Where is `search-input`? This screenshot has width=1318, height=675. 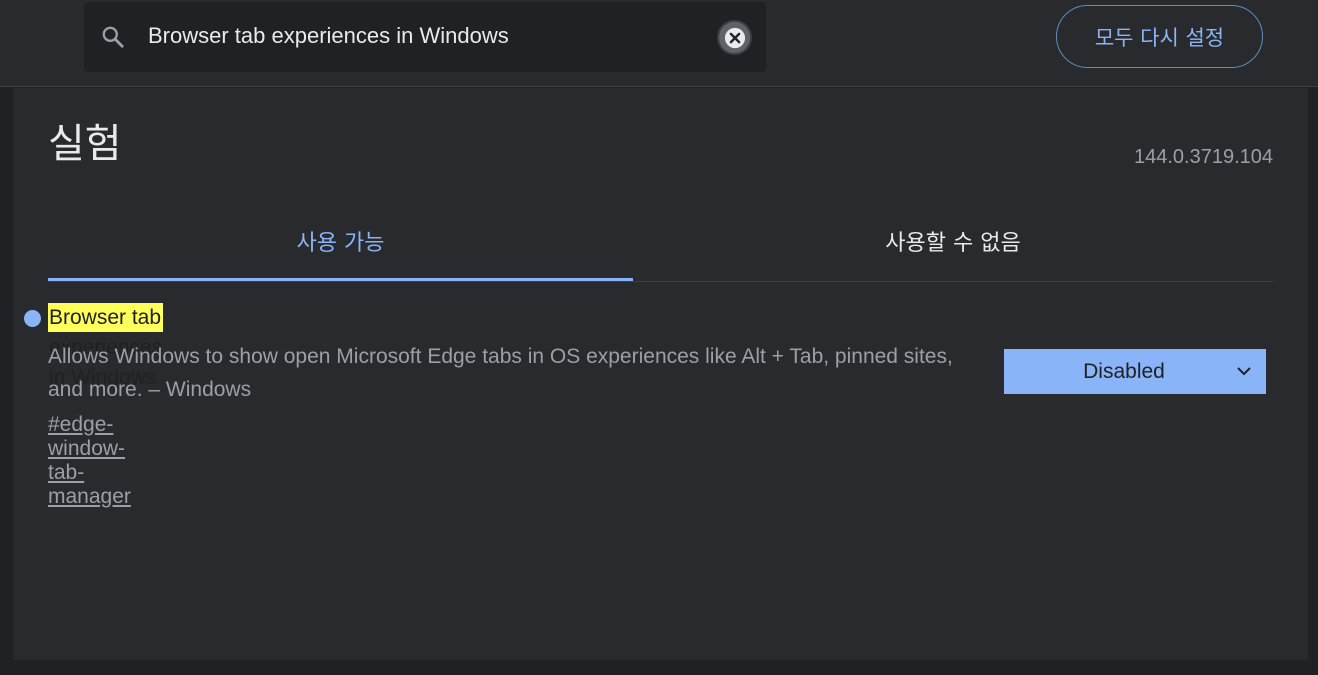 search-input is located at coordinates (428, 36).